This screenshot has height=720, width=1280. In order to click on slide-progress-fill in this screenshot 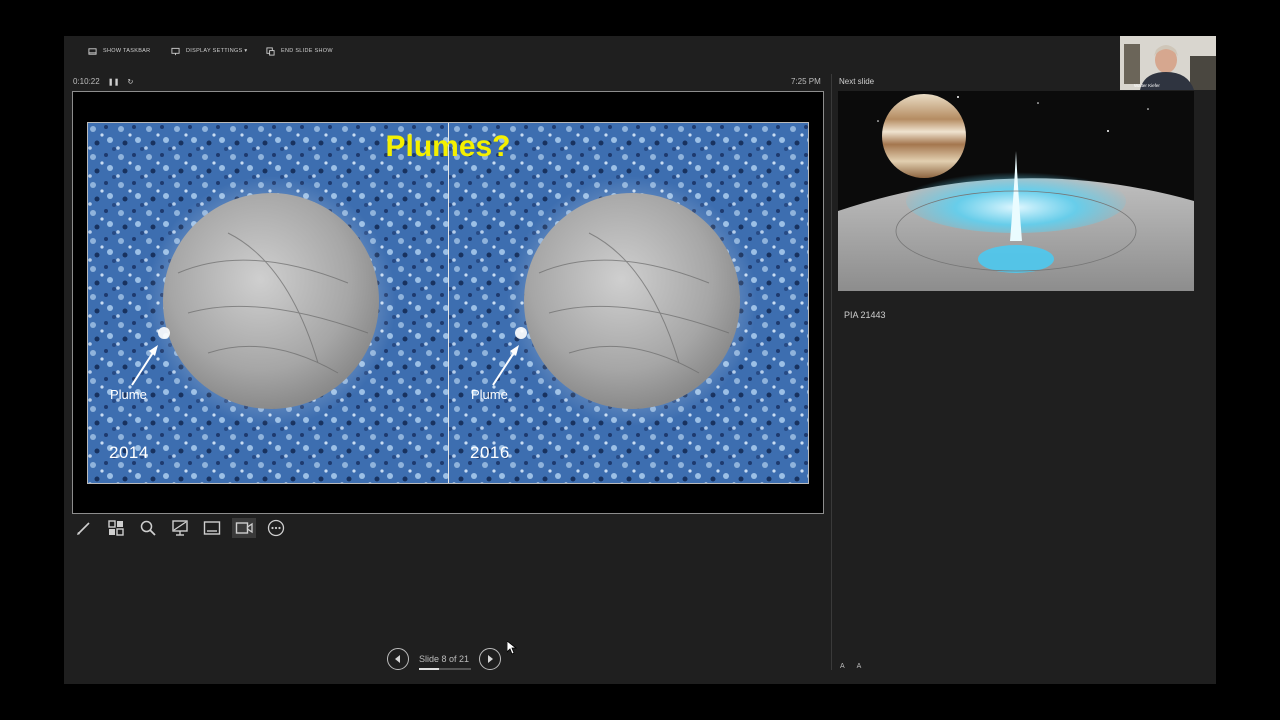, I will do `click(429, 669)`.